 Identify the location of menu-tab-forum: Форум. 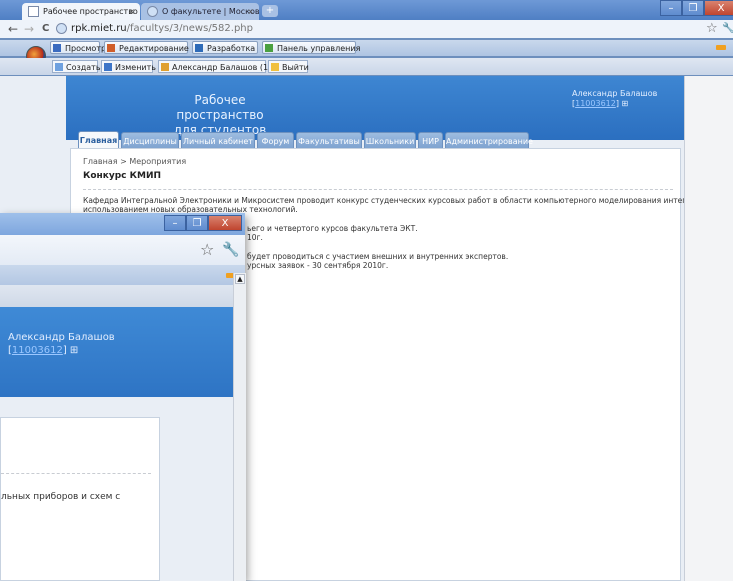
(275, 140).